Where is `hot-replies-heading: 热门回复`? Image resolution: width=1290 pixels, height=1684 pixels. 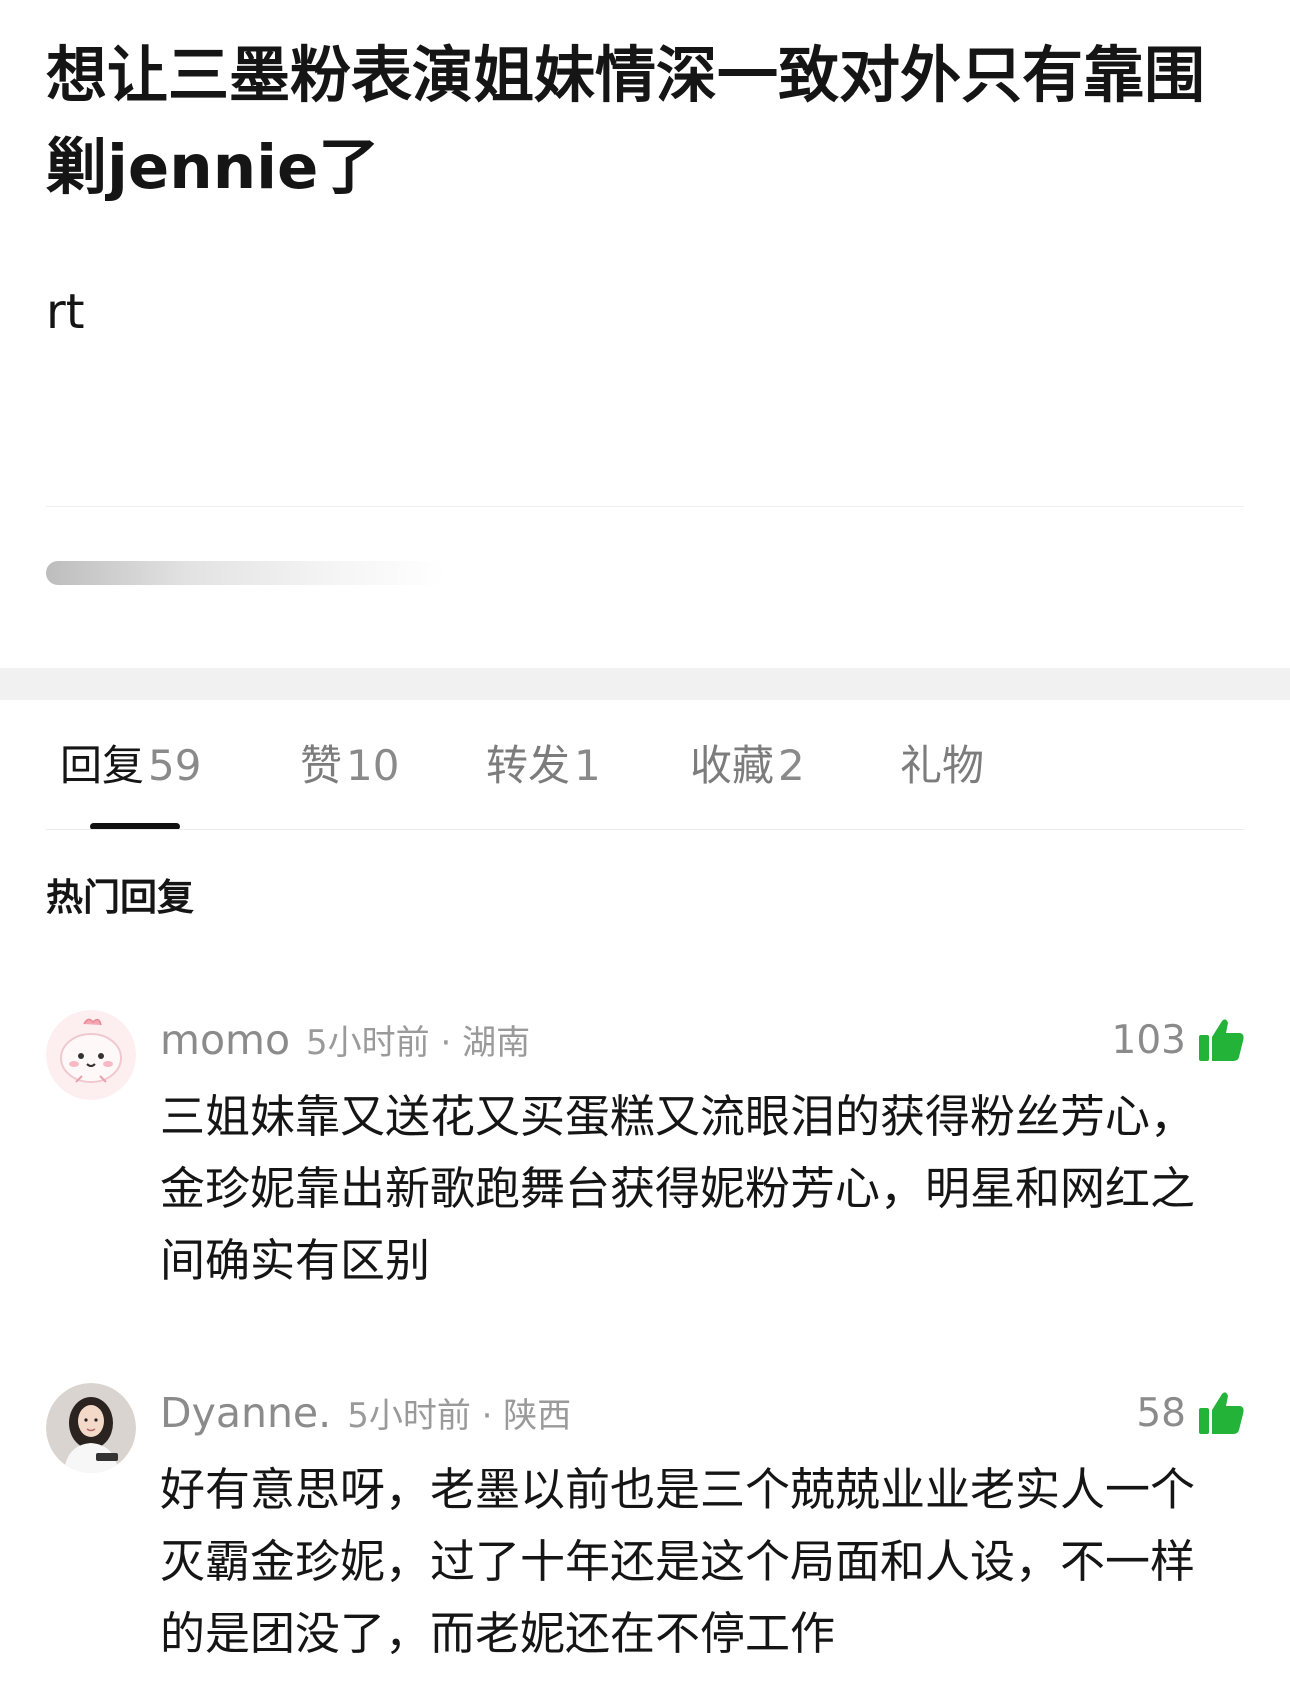 hot-replies-heading: 热门回复 is located at coordinates (120, 897).